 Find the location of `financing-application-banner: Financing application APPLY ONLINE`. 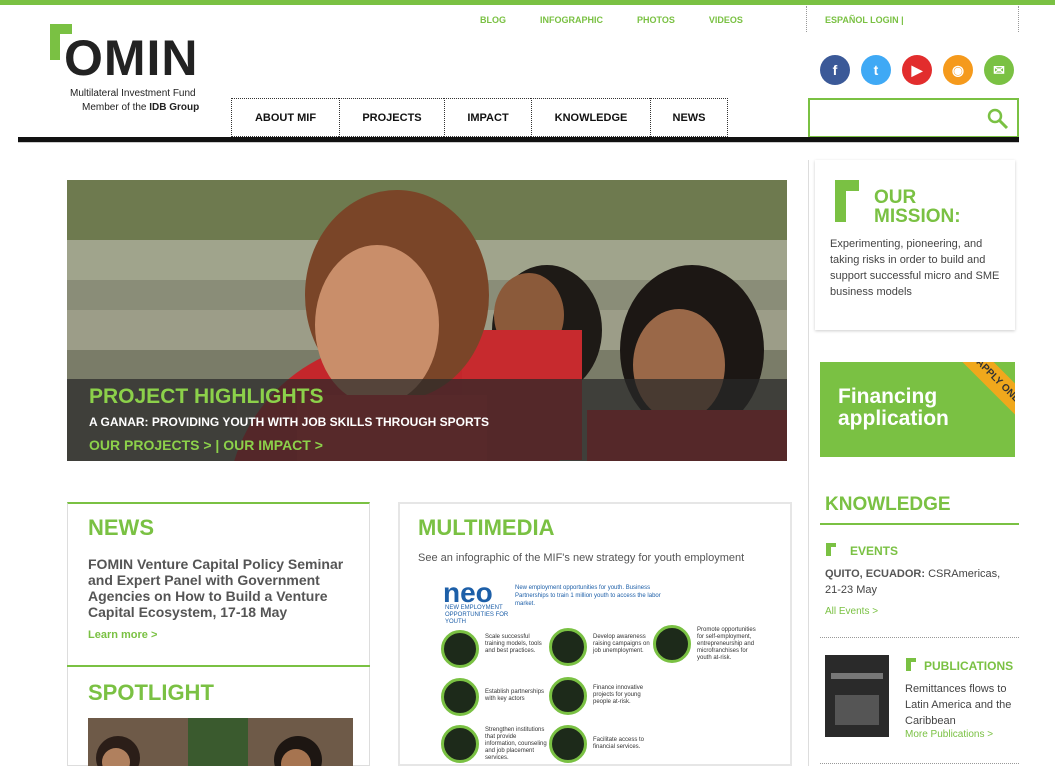

financing-application-banner: Financing application APPLY ONLINE is located at coordinates (917, 409).